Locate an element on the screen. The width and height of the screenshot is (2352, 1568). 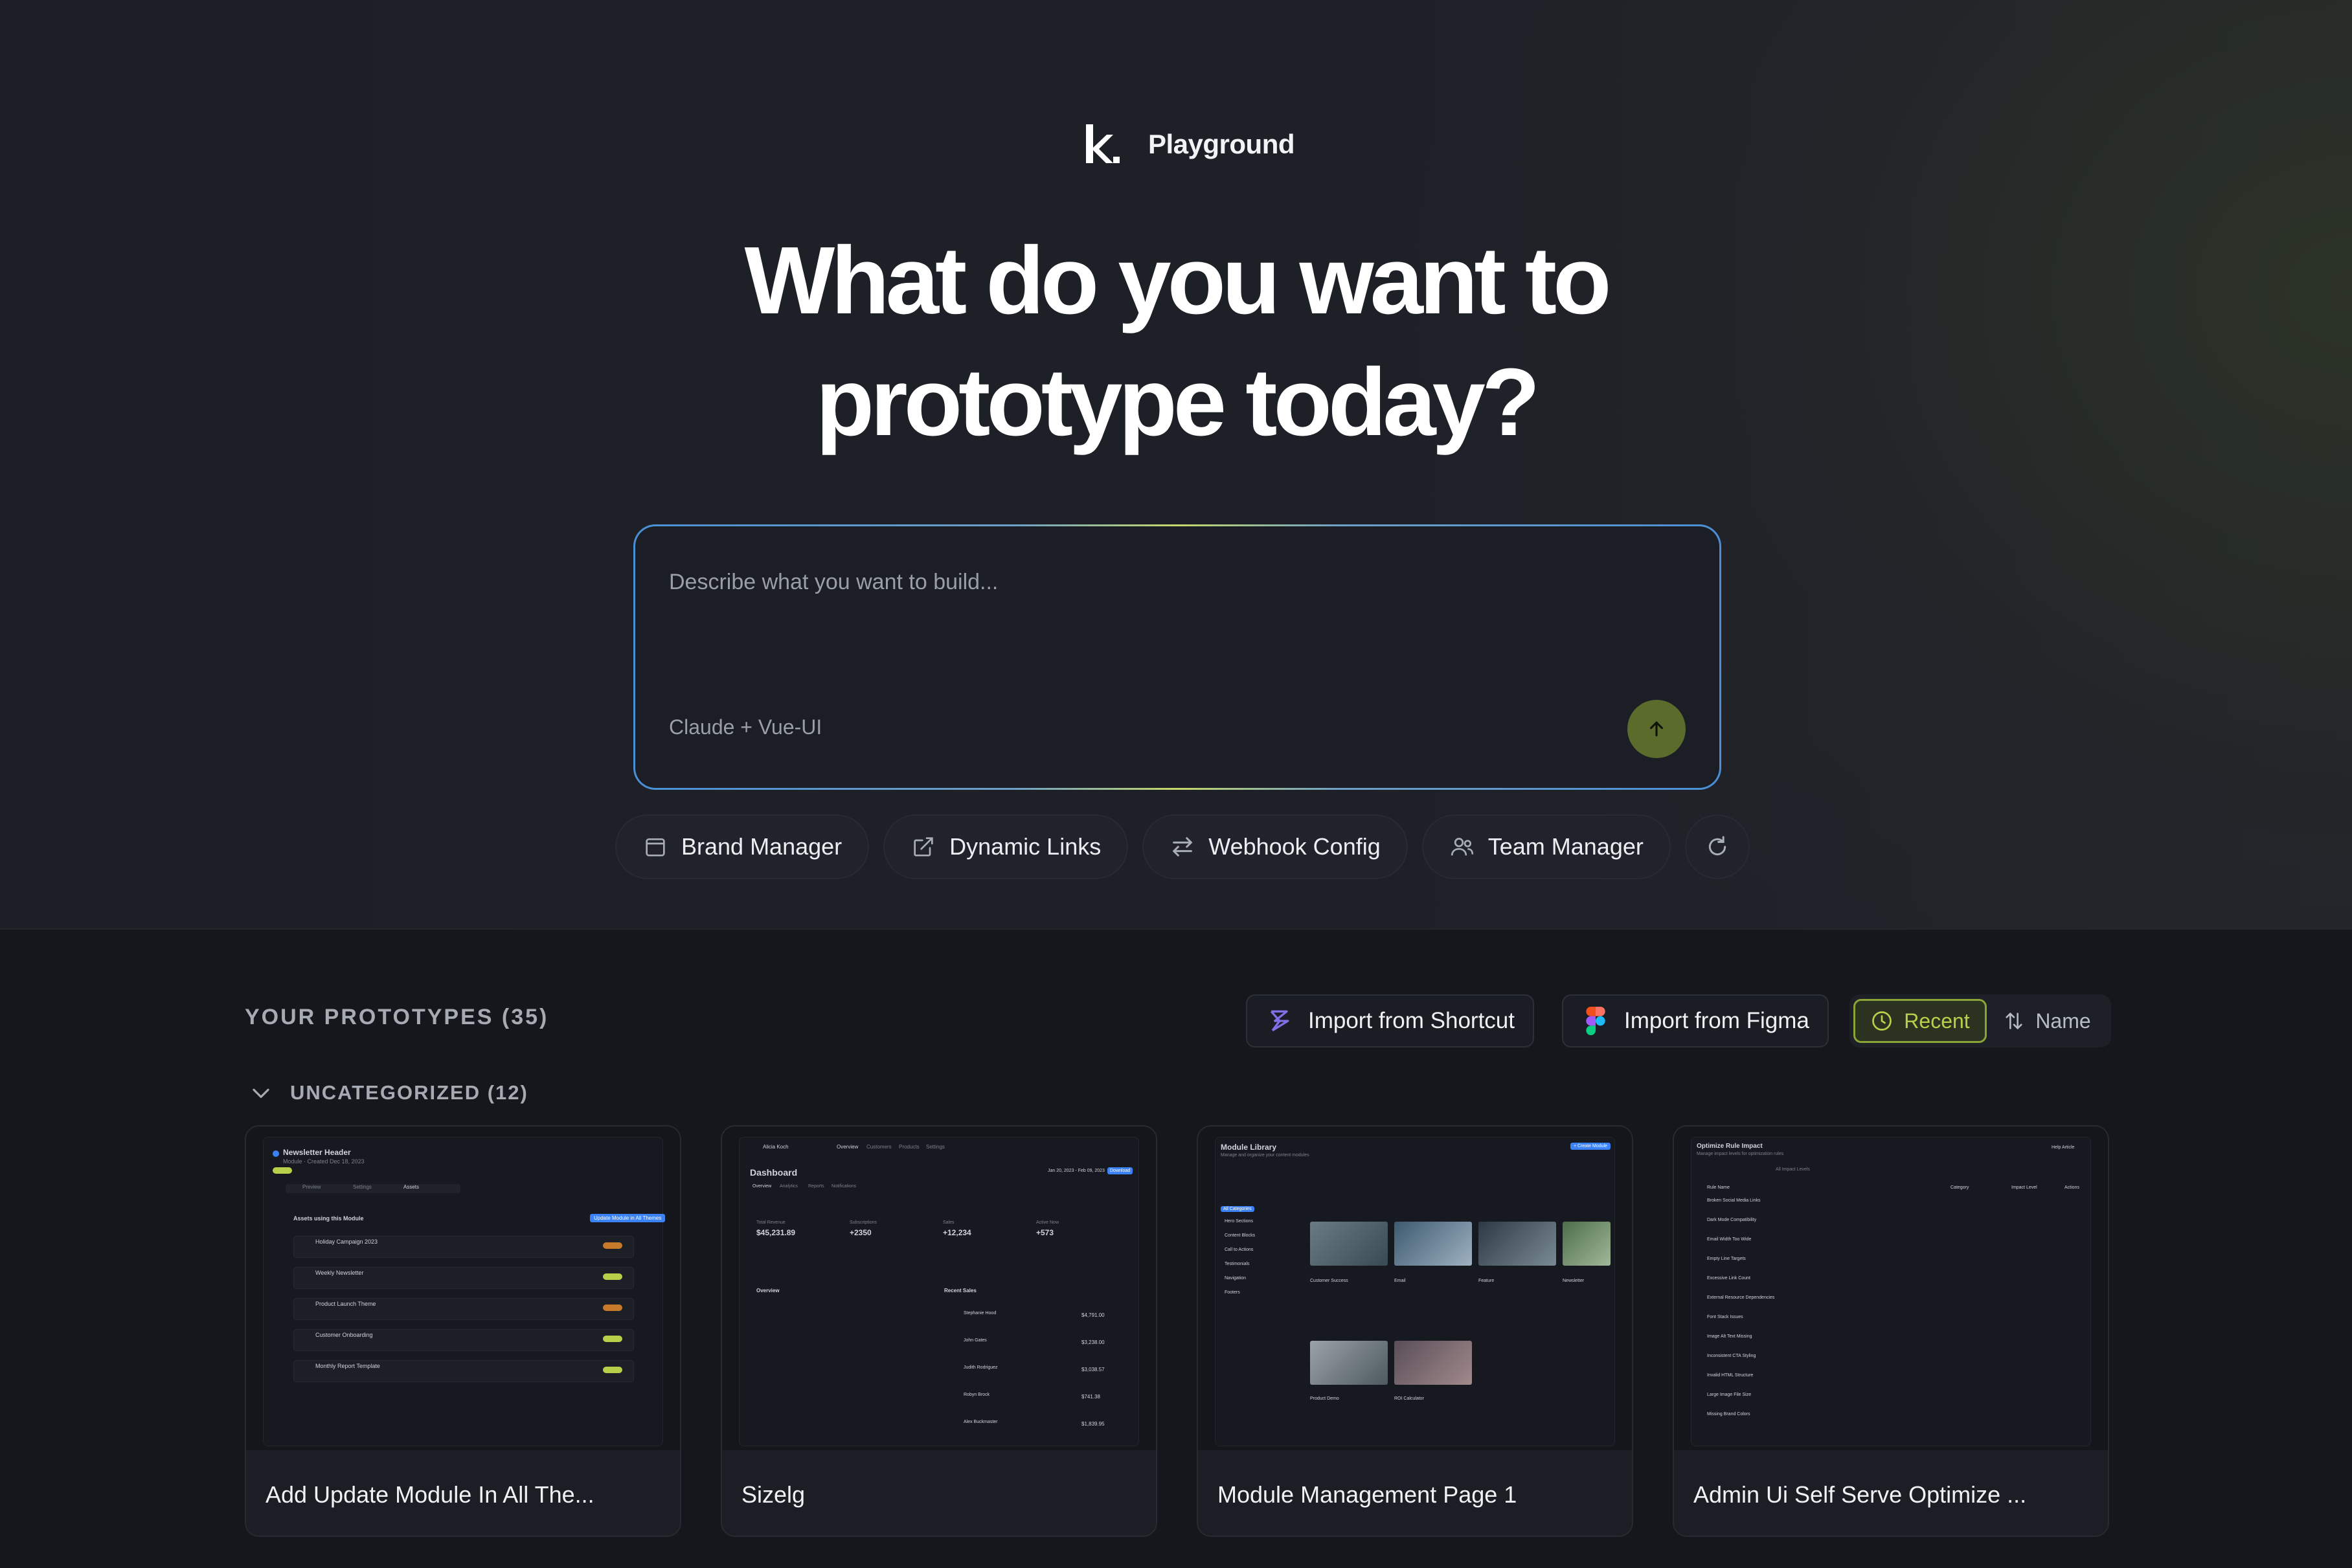
arrow-up-icon is located at coordinates (1657, 729).